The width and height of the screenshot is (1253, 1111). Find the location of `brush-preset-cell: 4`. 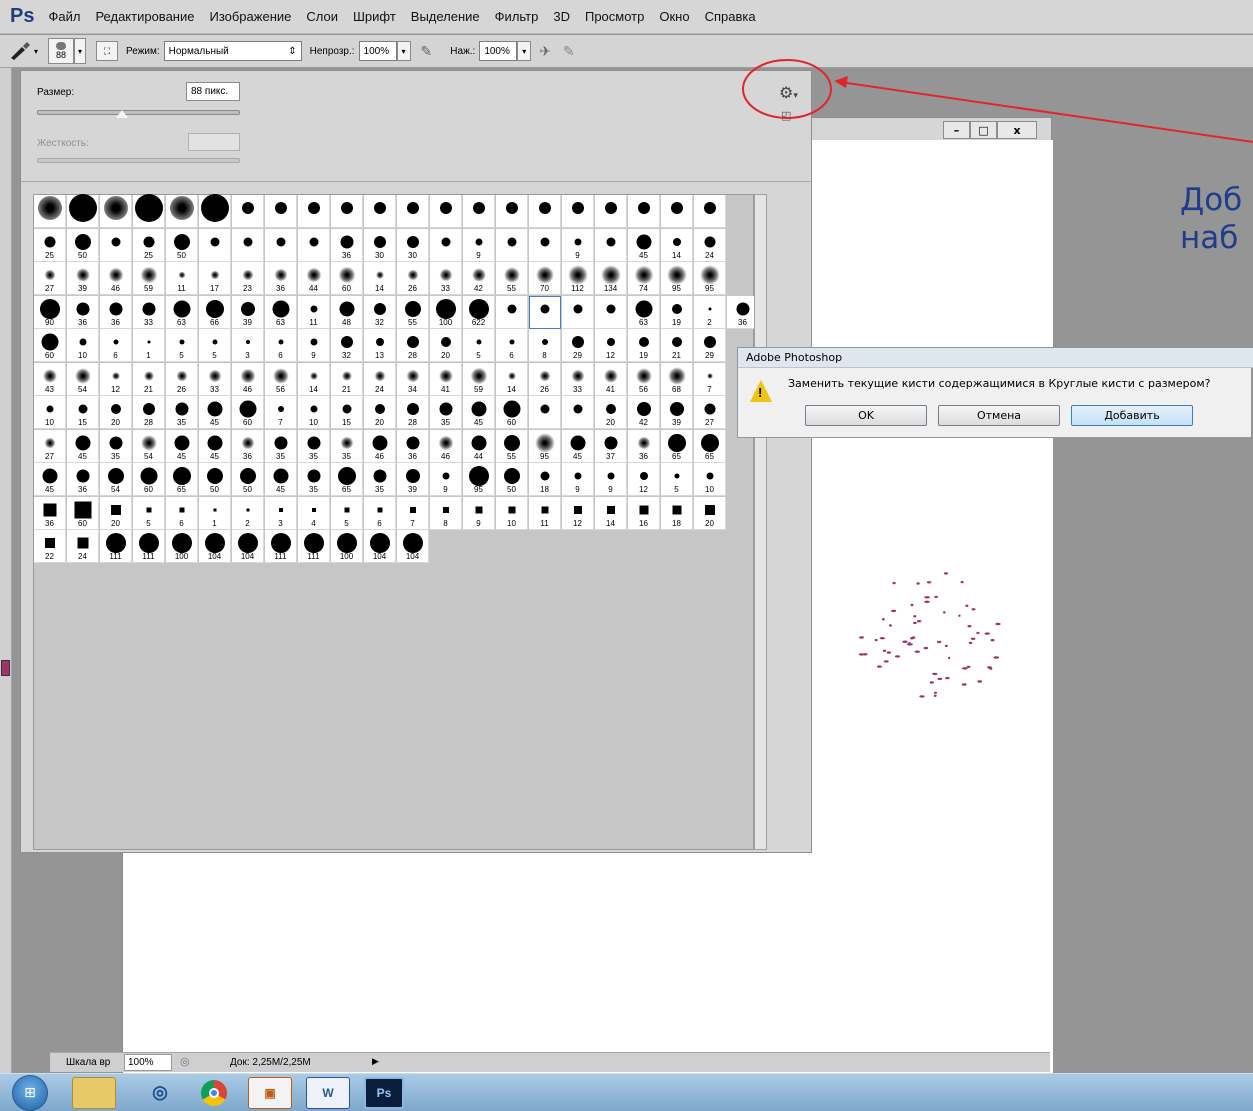

brush-preset-cell: 4 is located at coordinates (314, 513).